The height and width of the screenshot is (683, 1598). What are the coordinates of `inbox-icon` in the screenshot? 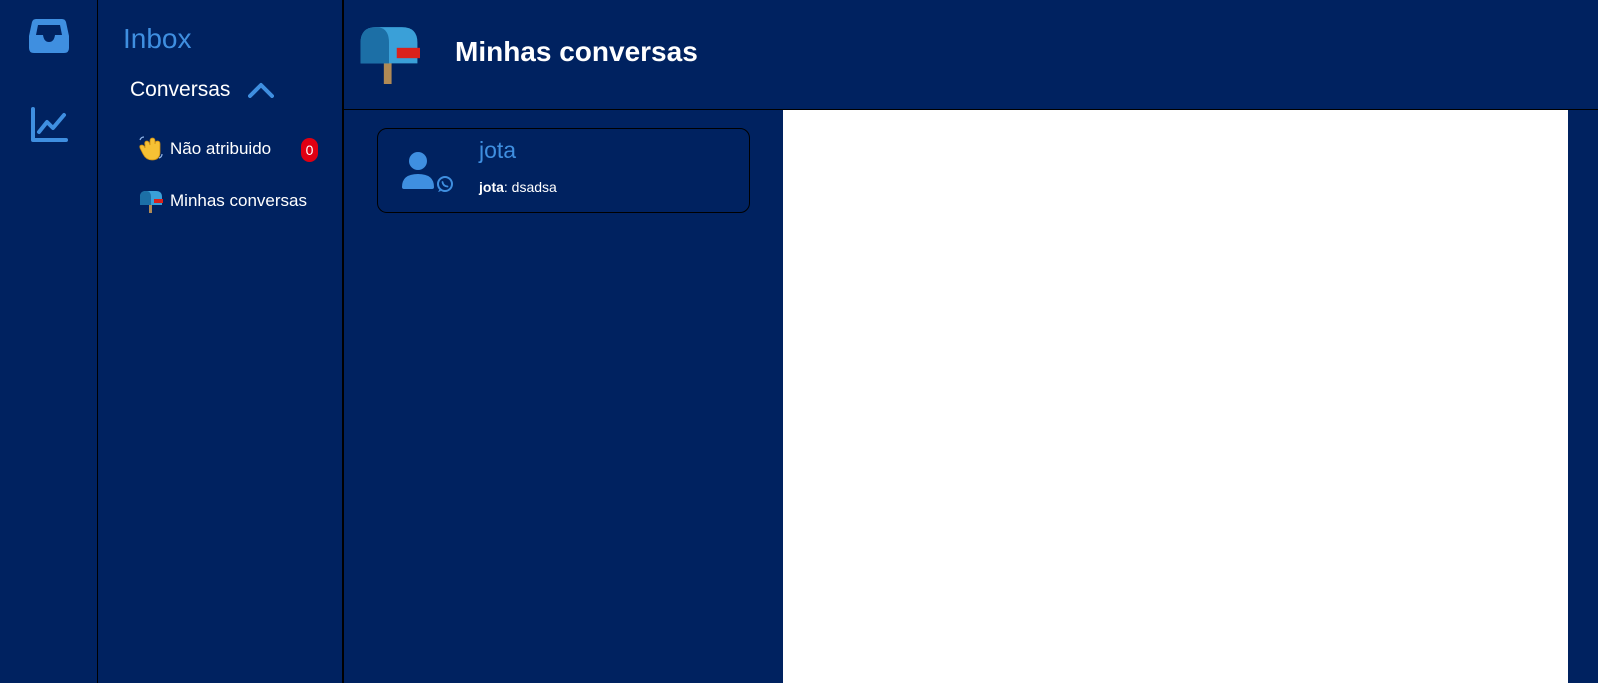 It's located at (49, 37).